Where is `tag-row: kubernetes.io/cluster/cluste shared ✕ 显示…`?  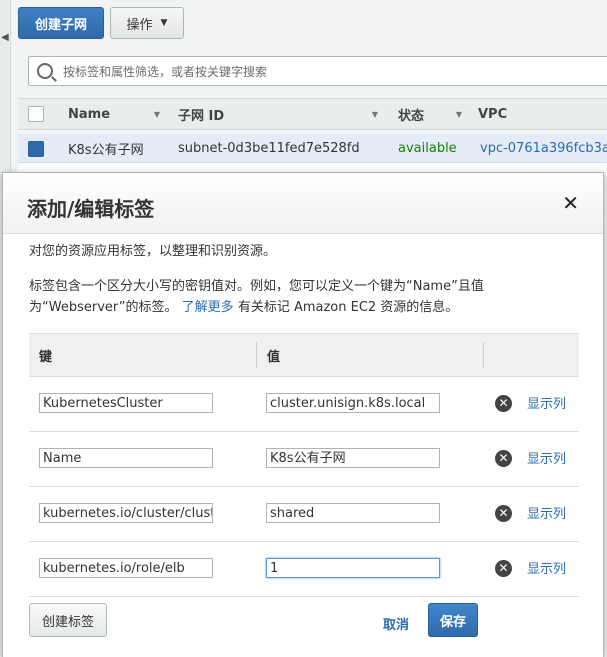 tag-row: kubernetes.io/cluster/cluste shared ✕ 显示… is located at coordinates (304, 514).